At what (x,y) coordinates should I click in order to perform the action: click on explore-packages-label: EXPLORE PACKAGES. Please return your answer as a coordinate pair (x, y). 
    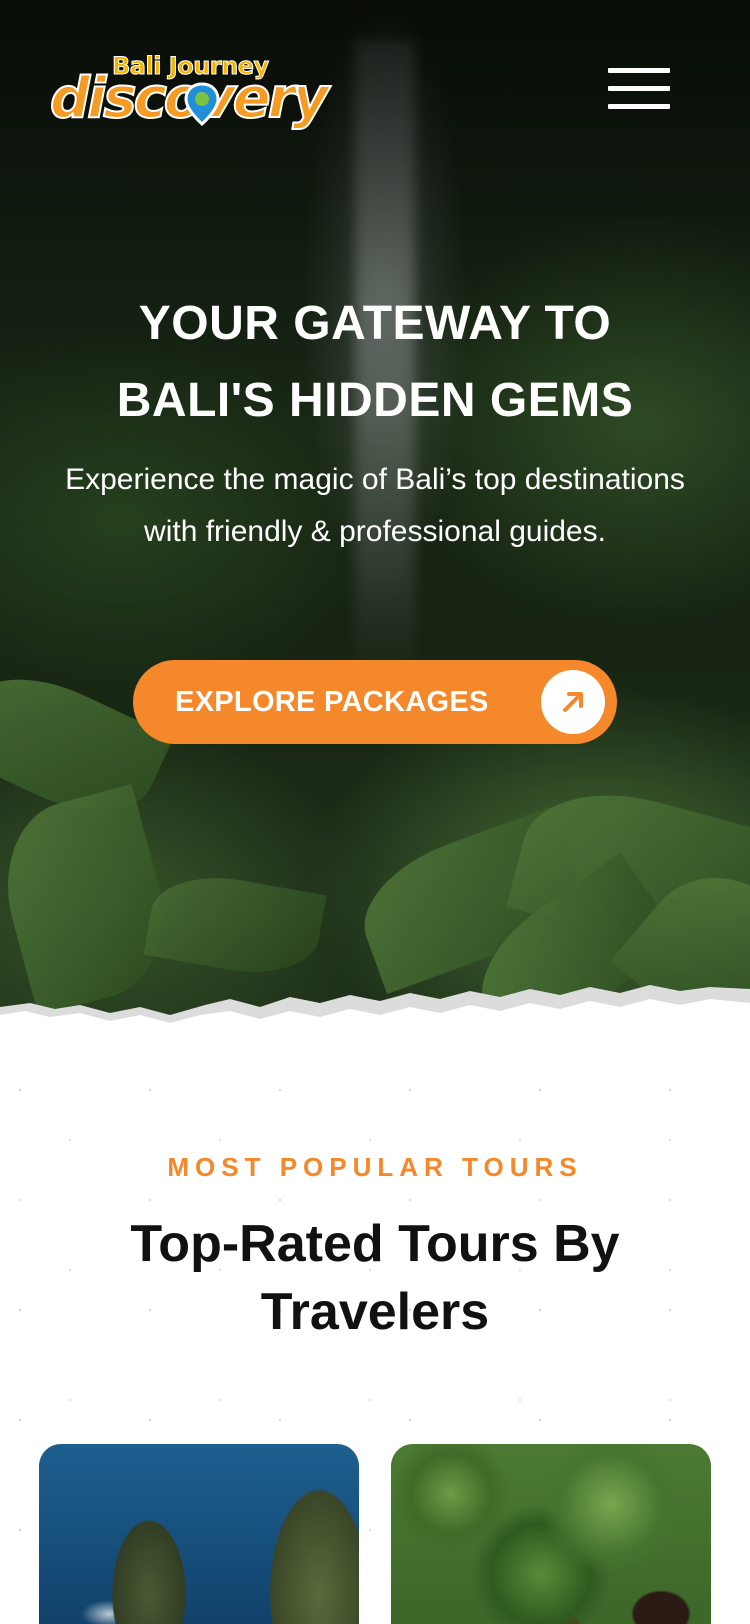
    Looking at the image, I should click on (332, 702).